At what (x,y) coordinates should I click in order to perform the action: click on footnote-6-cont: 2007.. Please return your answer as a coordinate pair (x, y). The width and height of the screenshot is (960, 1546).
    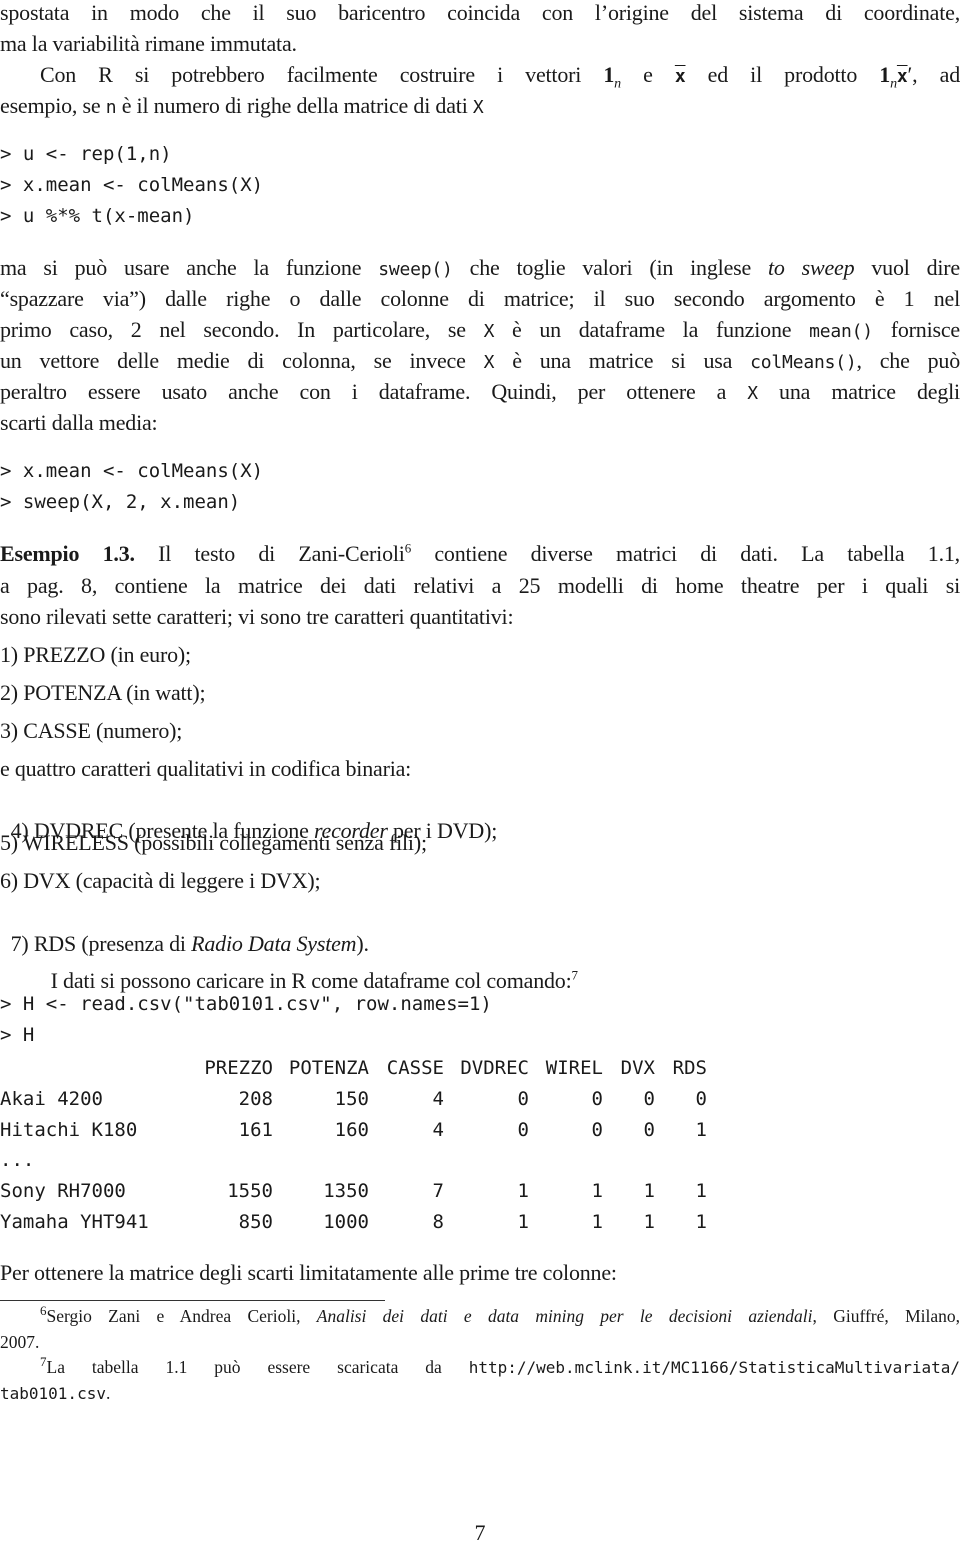
    Looking at the image, I should click on (20, 1342).